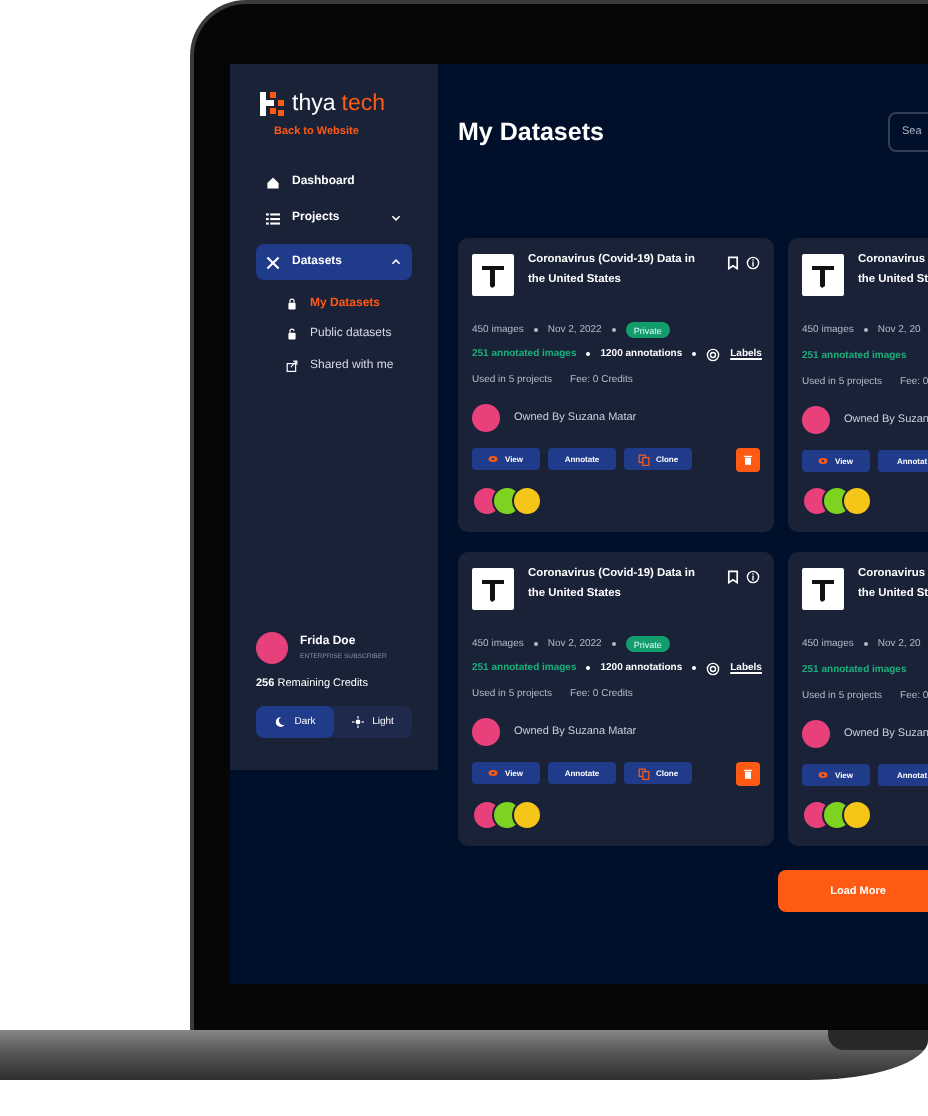 This screenshot has height=1116, width=928. What do you see at coordinates (292, 365) in the screenshot?
I see `share-icon` at bounding box center [292, 365].